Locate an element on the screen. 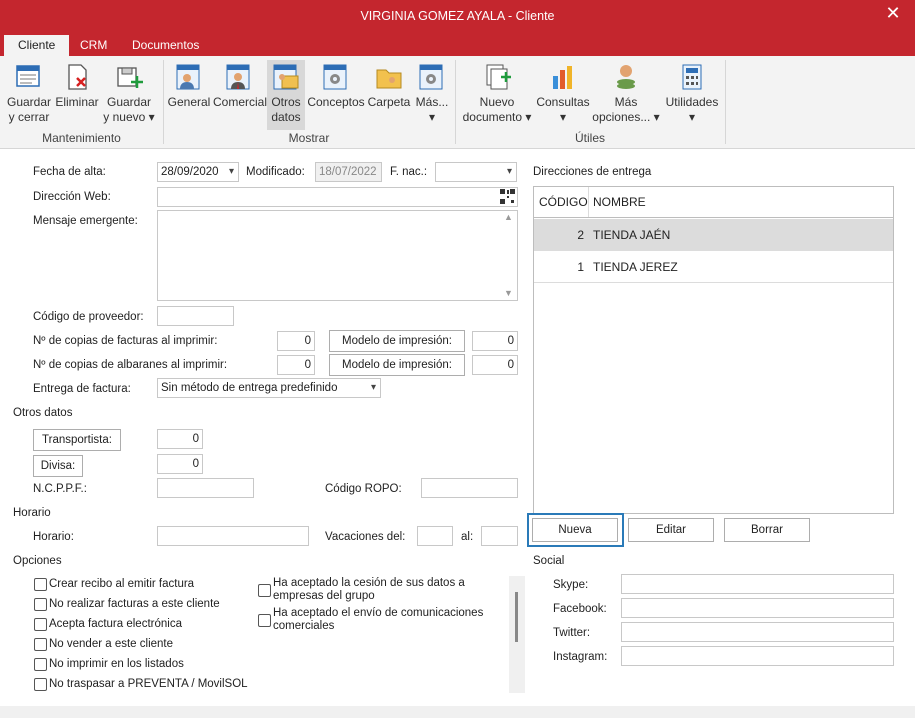 This screenshot has width=915, height=718. divisa-value: 0 is located at coordinates (195, 464).